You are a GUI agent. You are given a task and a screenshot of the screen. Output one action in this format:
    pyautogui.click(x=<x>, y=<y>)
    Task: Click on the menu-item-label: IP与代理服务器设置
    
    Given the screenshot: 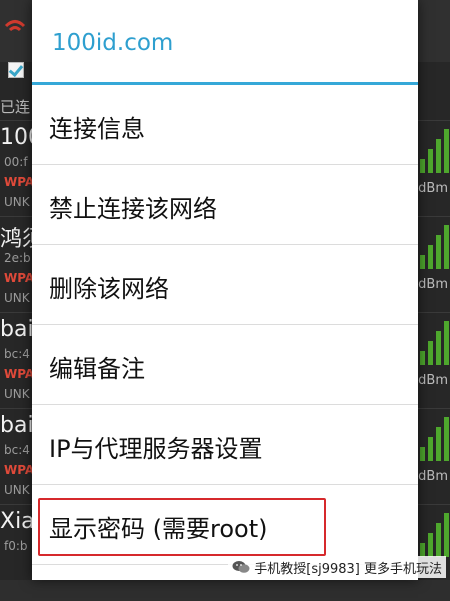 What is the action you would take?
    pyautogui.click(x=156, y=449)
    